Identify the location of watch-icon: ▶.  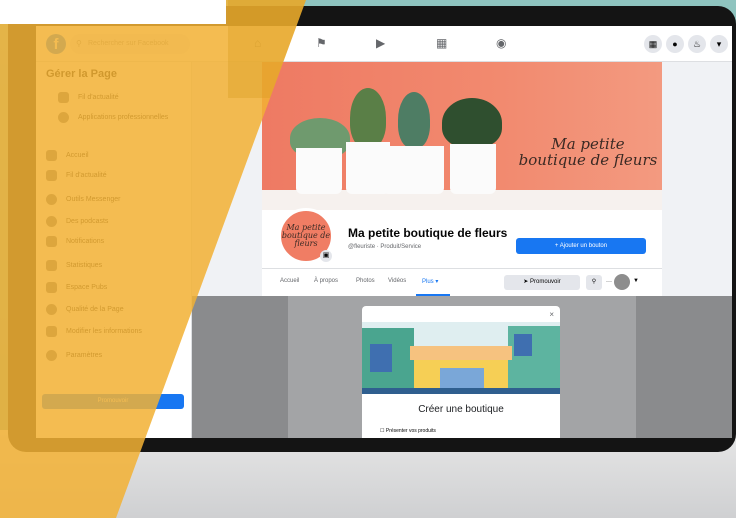
(380, 43).